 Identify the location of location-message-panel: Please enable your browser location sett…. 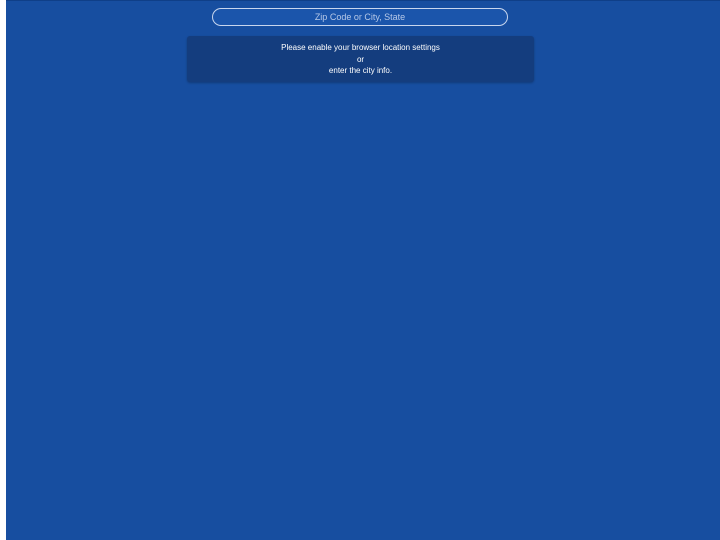
(360, 59).